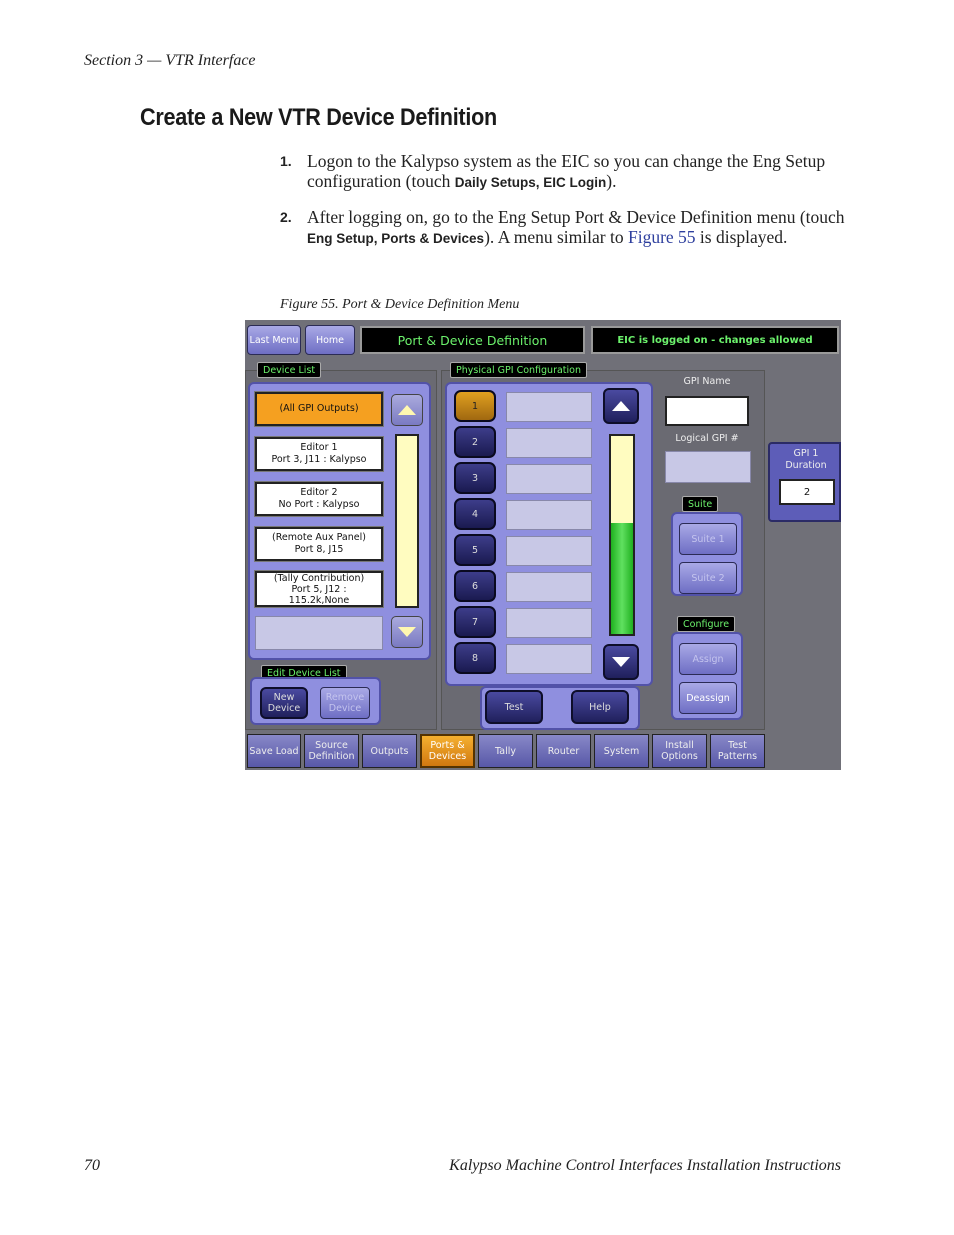 The width and height of the screenshot is (954, 1235). Describe the element at coordinates (706, 624) in the screenshot. I see `configure-label: Configure` at that location.